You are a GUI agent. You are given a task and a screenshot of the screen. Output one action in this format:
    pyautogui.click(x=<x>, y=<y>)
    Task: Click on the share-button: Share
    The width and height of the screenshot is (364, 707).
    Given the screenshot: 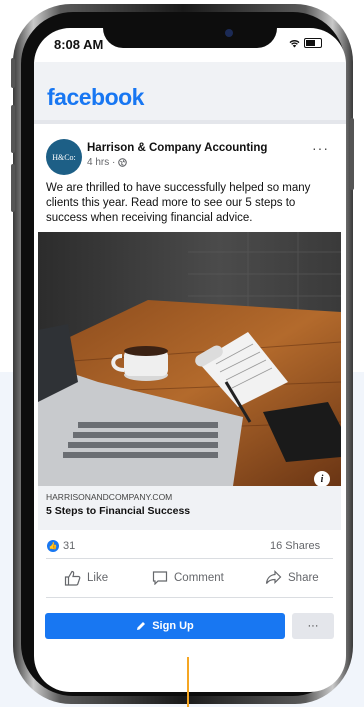 What is the action you would take?
    pyautogui.click(x=292, y=577)
    